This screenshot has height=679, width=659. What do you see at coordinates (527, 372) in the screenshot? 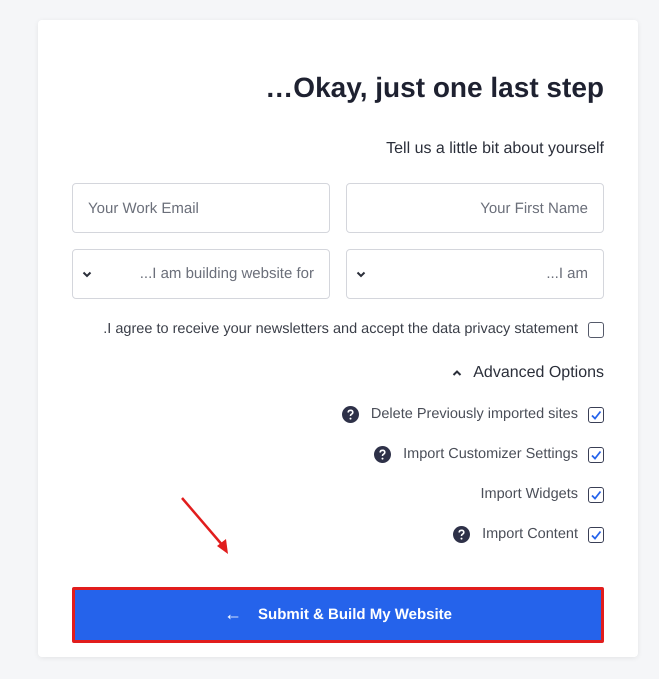
I see `advanced-options-toggle: Advanced Options` at bounding box center [527, 372].